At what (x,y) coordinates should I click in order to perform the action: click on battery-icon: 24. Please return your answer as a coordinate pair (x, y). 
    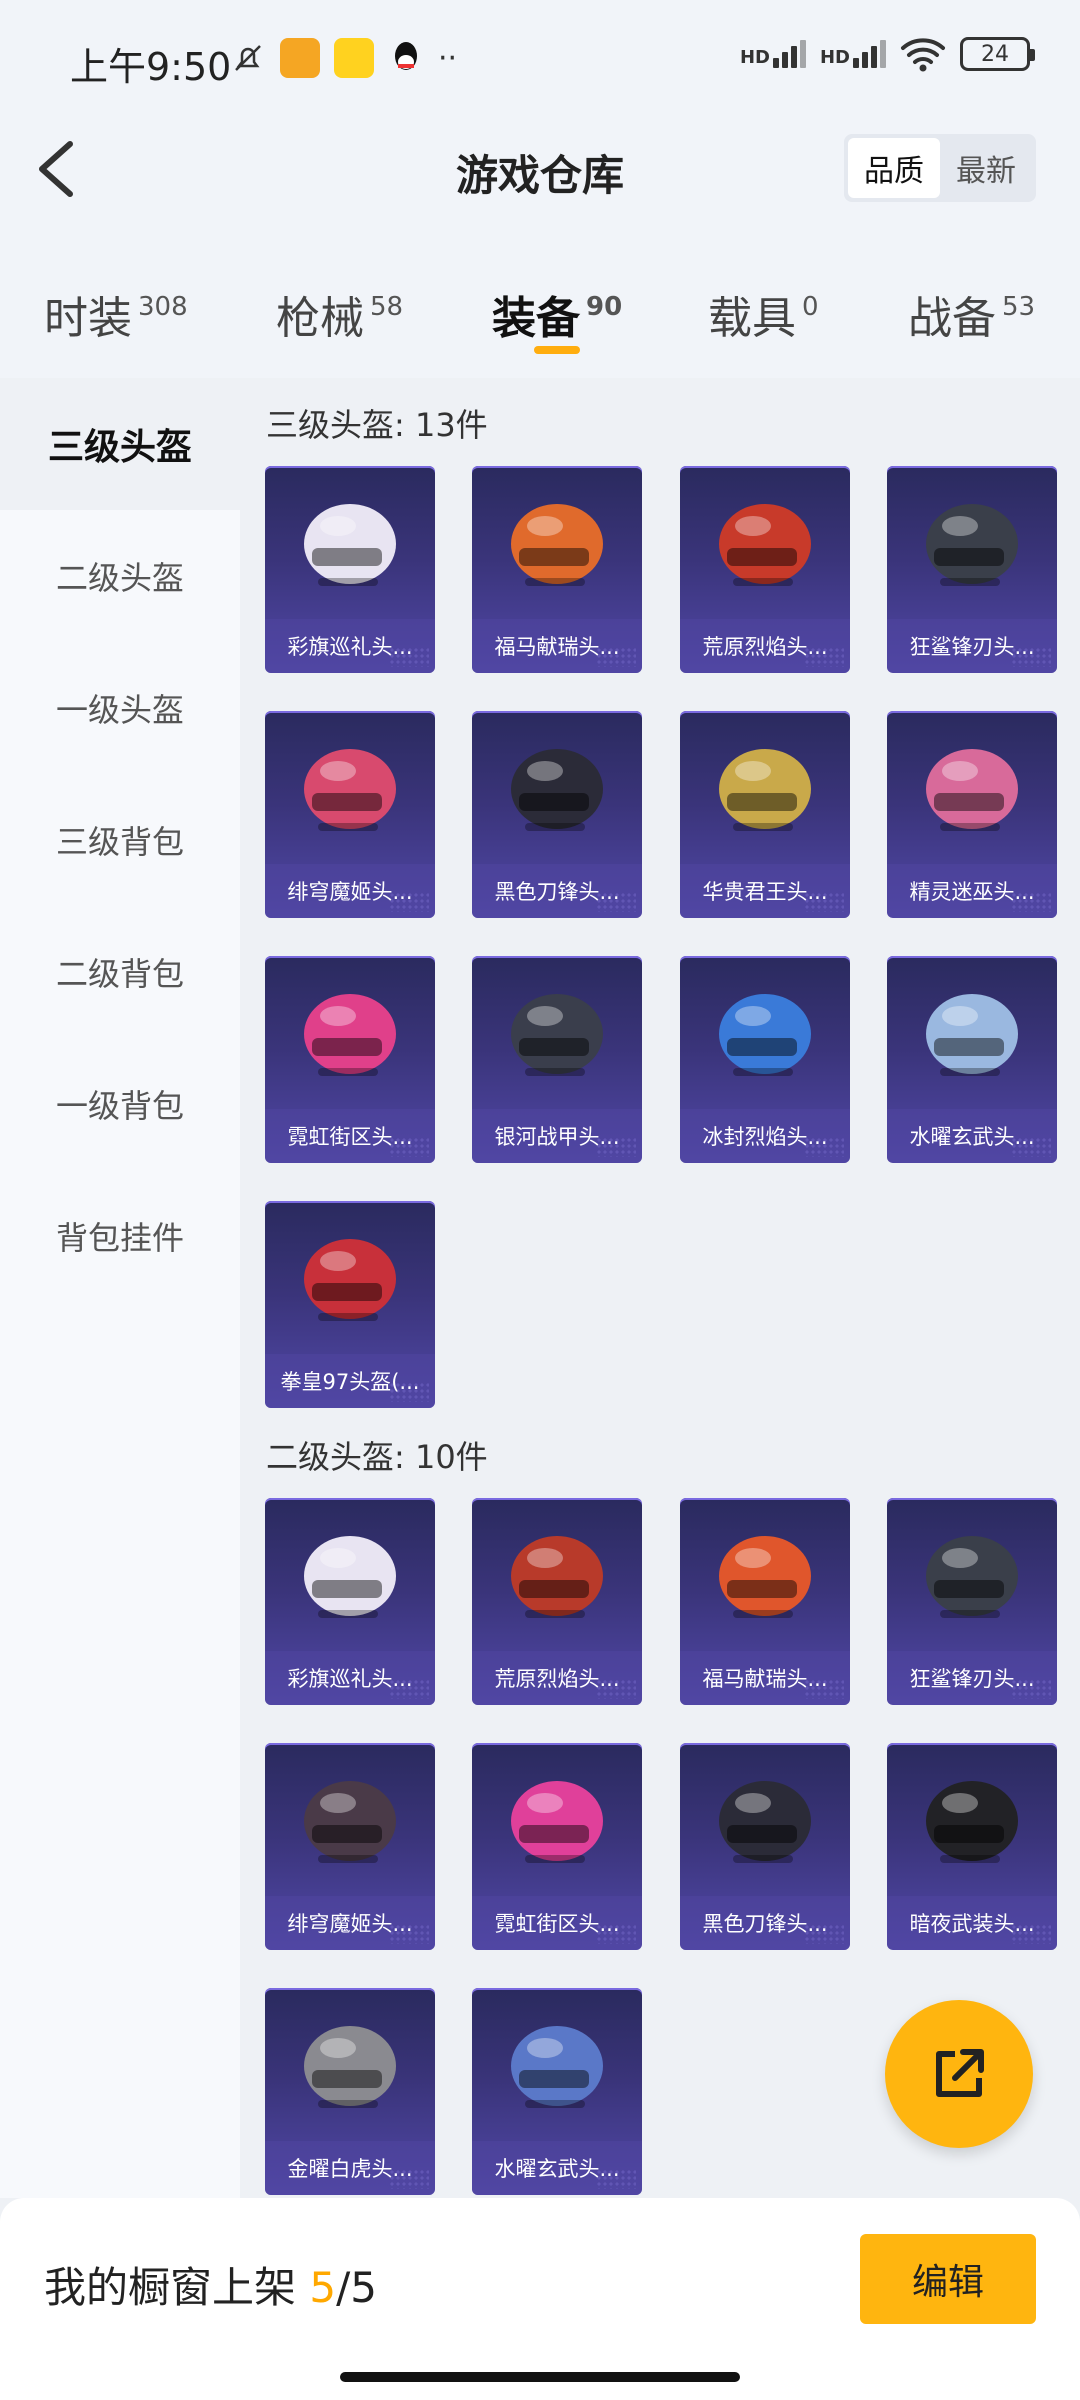
    Looking at the image, I should click on (997, 54).